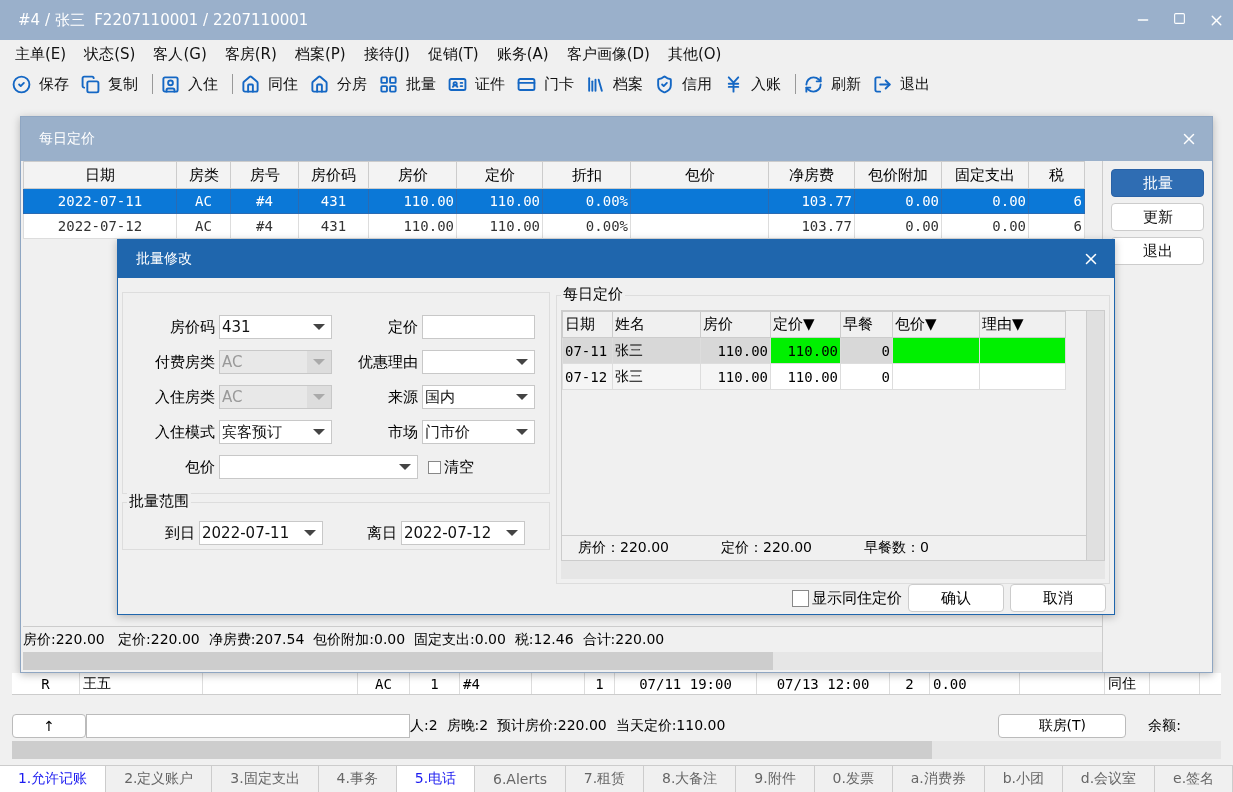 This screenshot has height=792, width=1233. What do you see at coordinates (985, 175) in the screenshot?
I see `column-header: 固定支出` at bounding box center [985, 175].